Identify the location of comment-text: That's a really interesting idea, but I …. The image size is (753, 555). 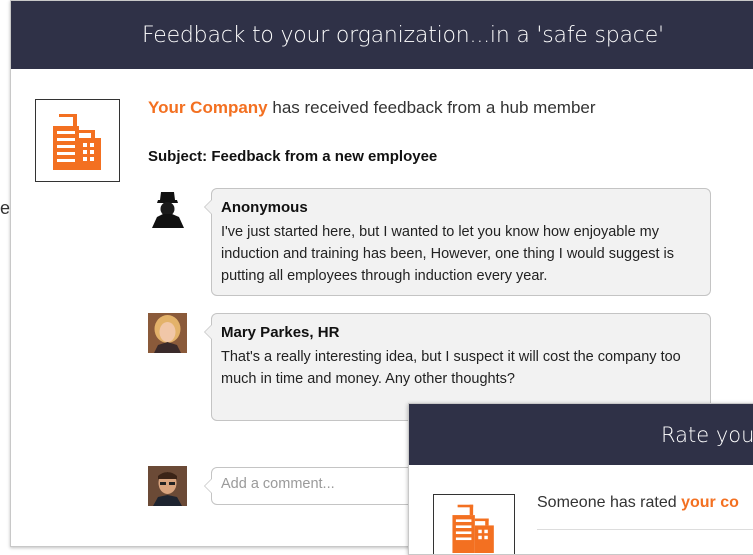
(451, 368).